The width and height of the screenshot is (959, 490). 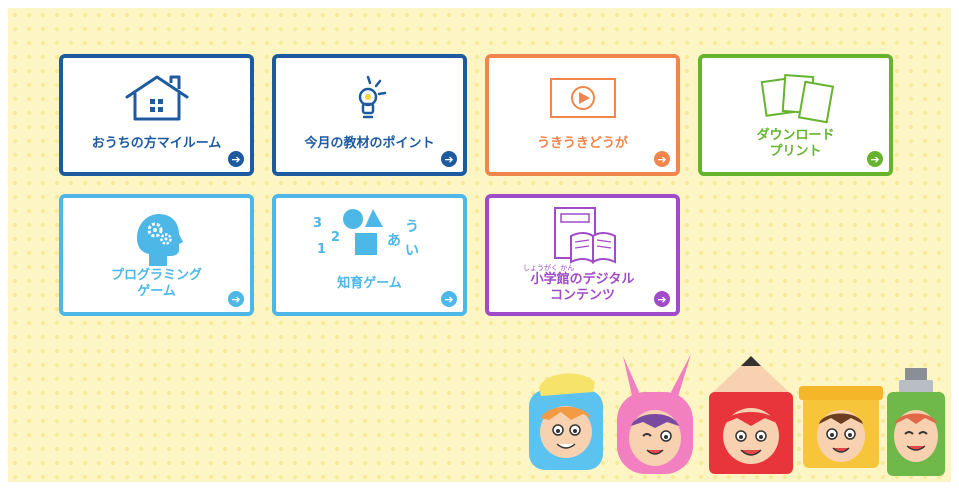 I want to click on card-digital-contents: しょうがく かん 小学館のデジタル コンテンツ ➔, so click(x=582, y=255).